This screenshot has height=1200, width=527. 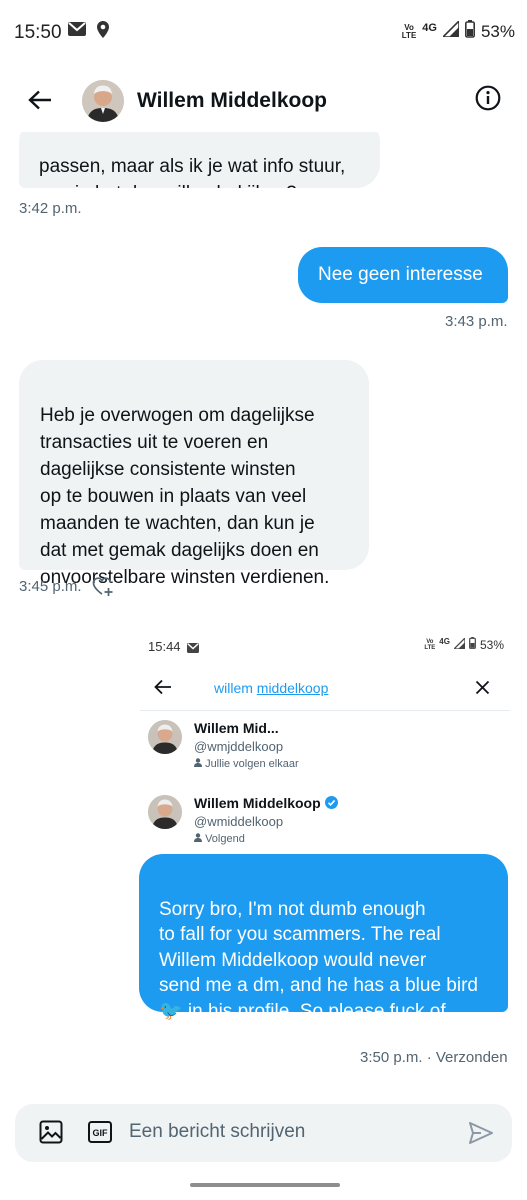 I want to click on search-bar: willem middelkoop, so click(x=325, y=689).